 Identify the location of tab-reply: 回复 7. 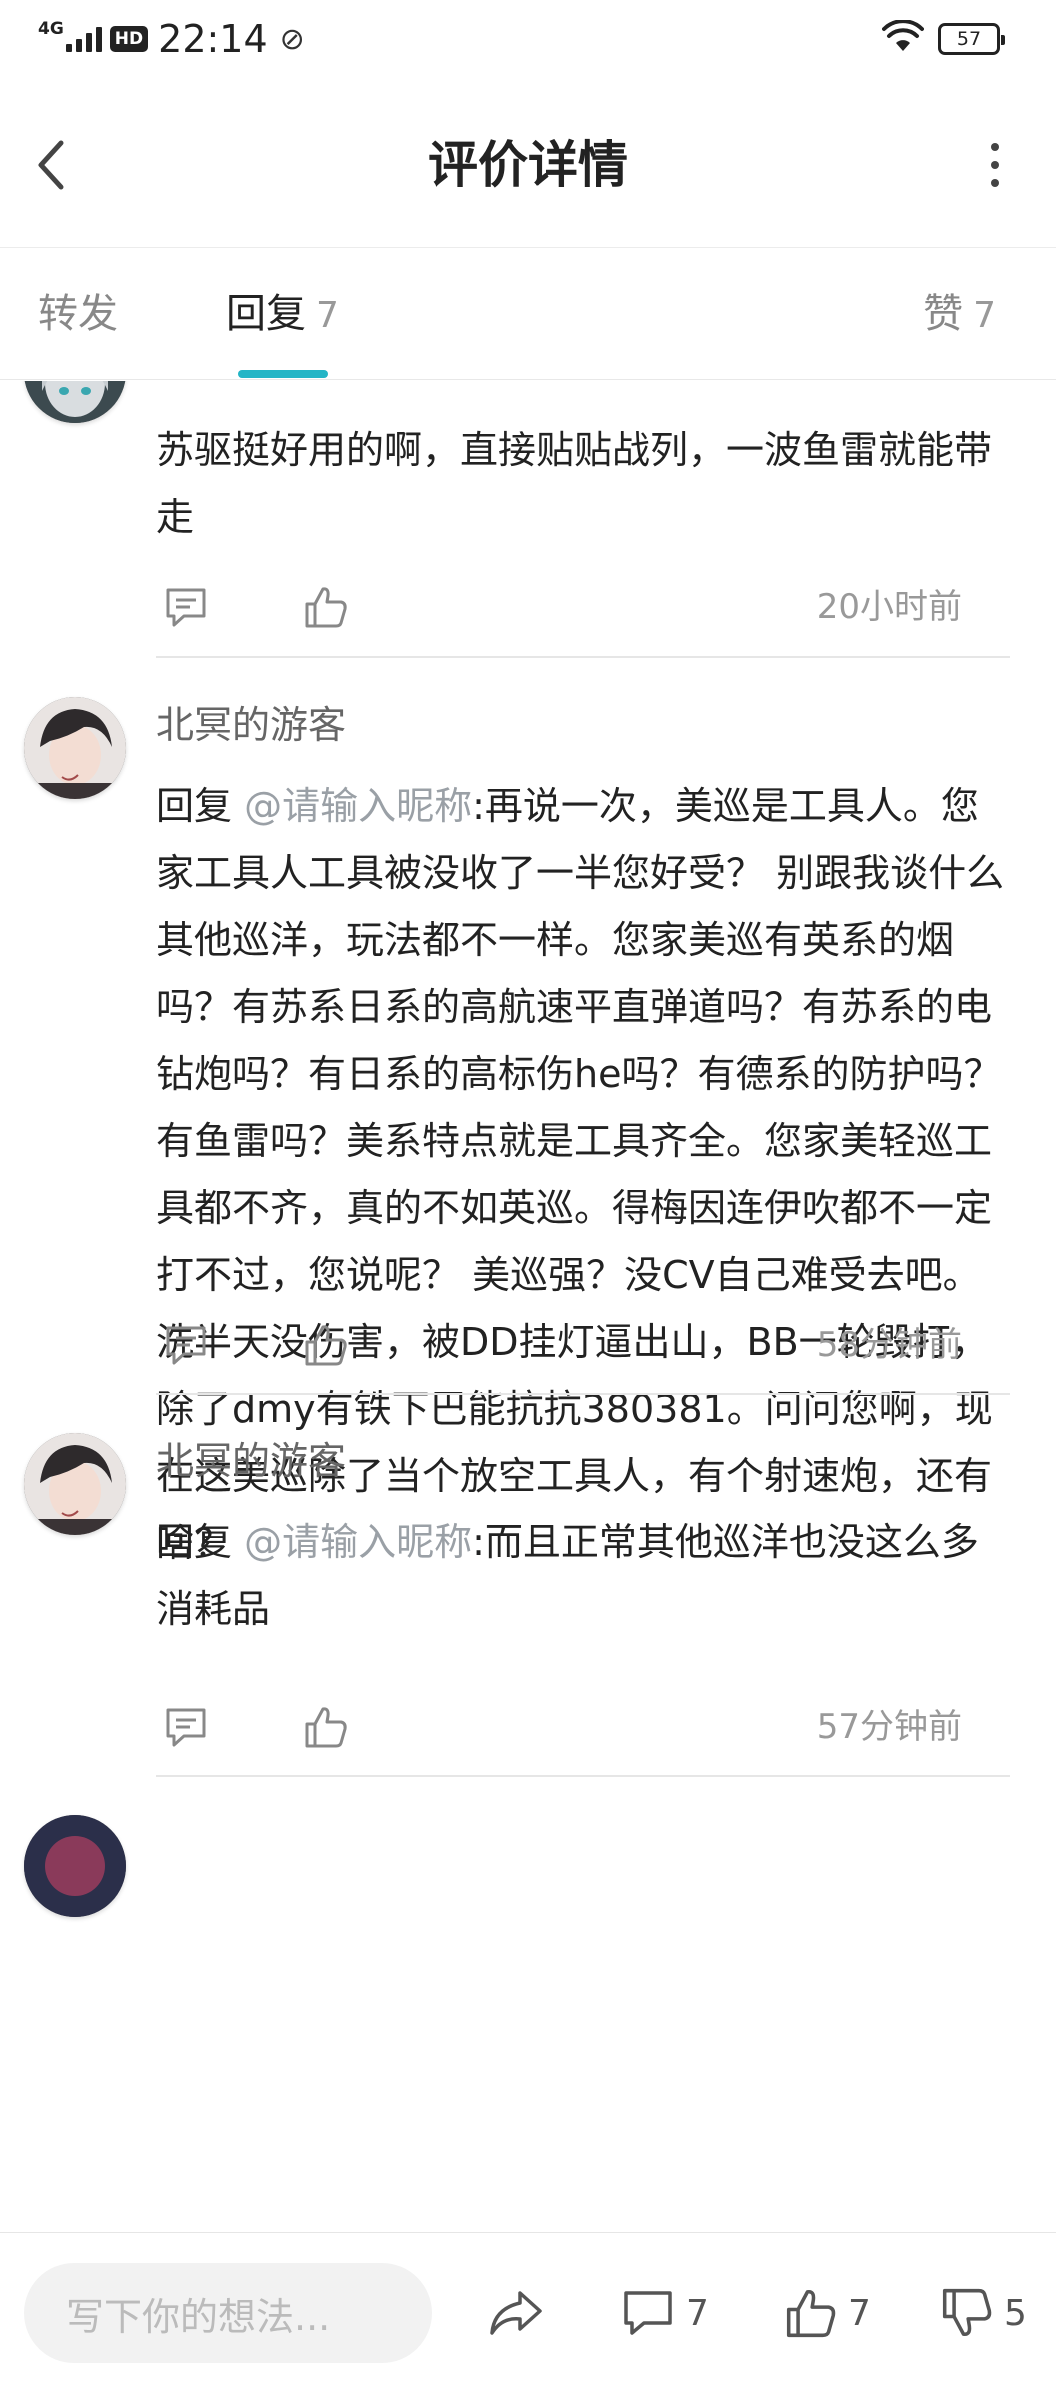
(282, 315).